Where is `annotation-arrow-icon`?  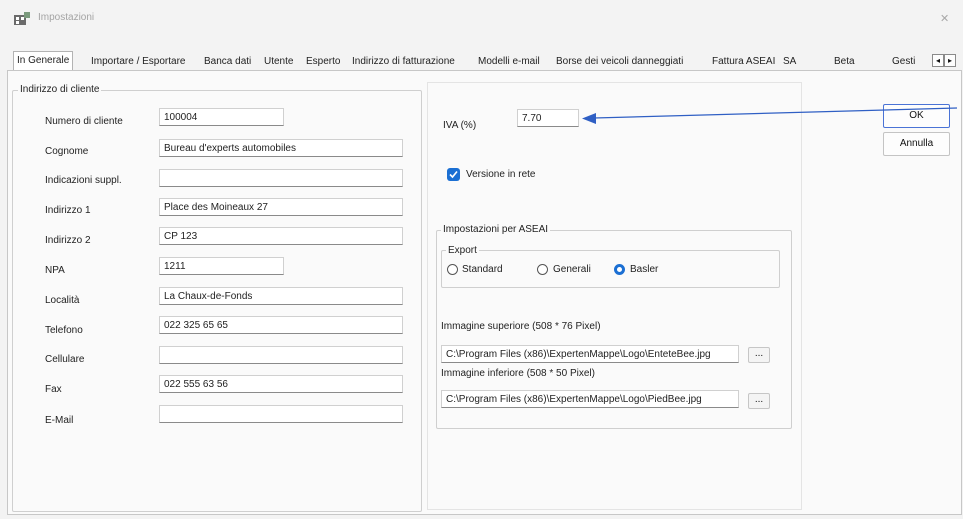
annotation-arrow-icon is located at coordinates (770, 115).